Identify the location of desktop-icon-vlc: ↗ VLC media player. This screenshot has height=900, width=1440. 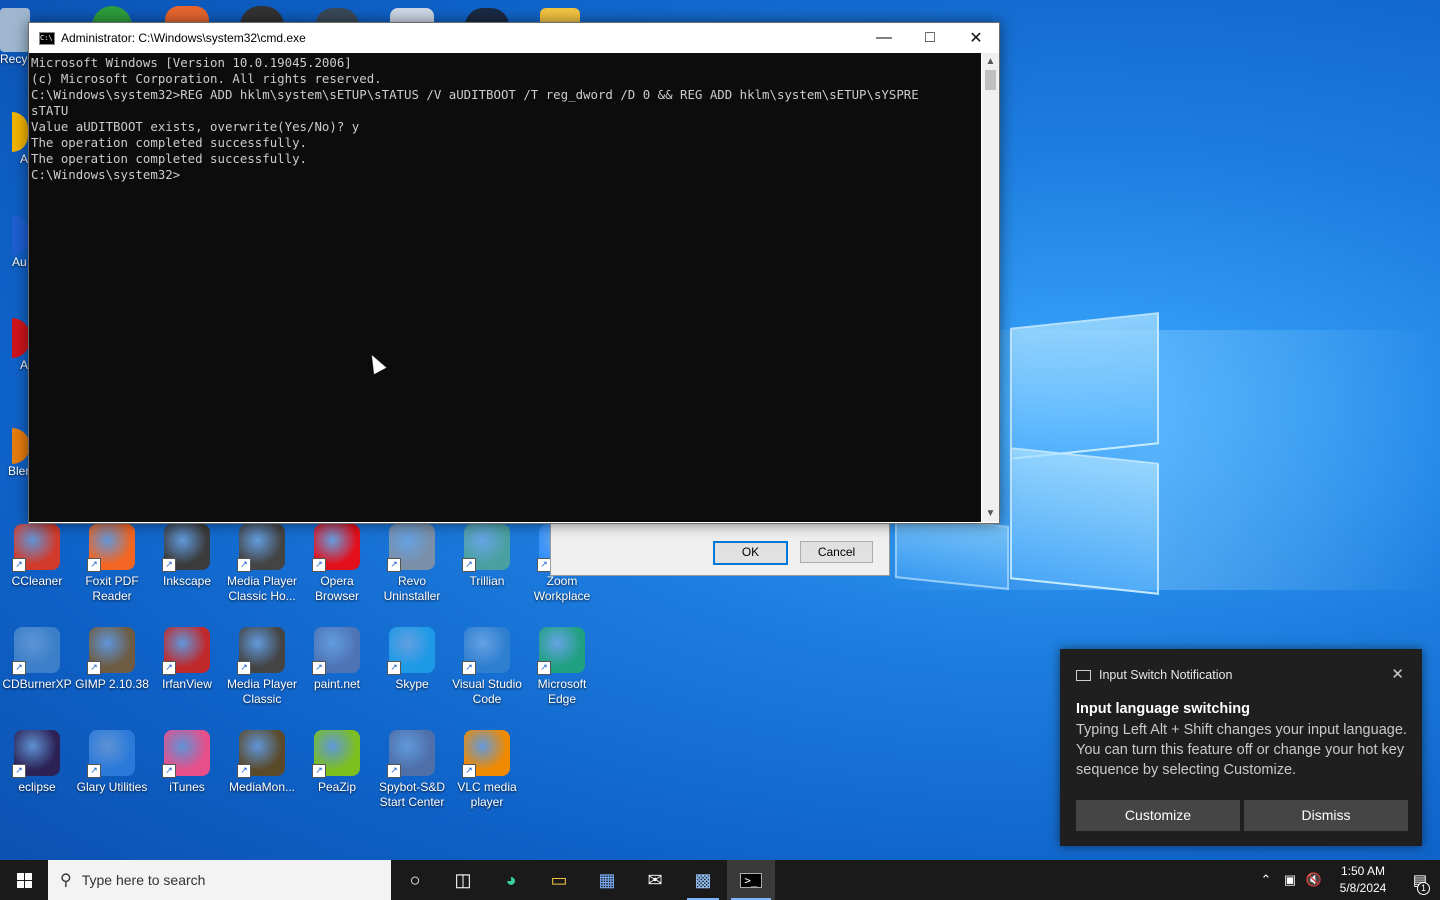
(487, 770).